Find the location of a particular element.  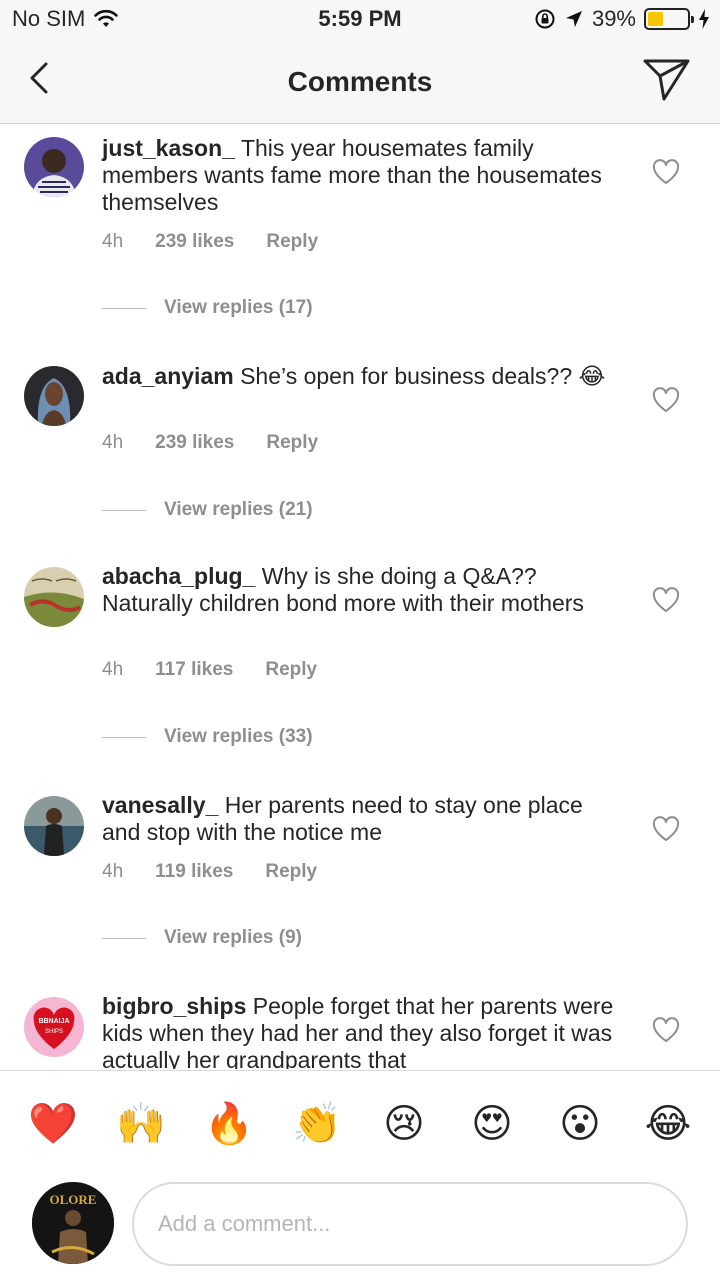

view-replies-button: View replies (33) is located at coordinates (207, 737).